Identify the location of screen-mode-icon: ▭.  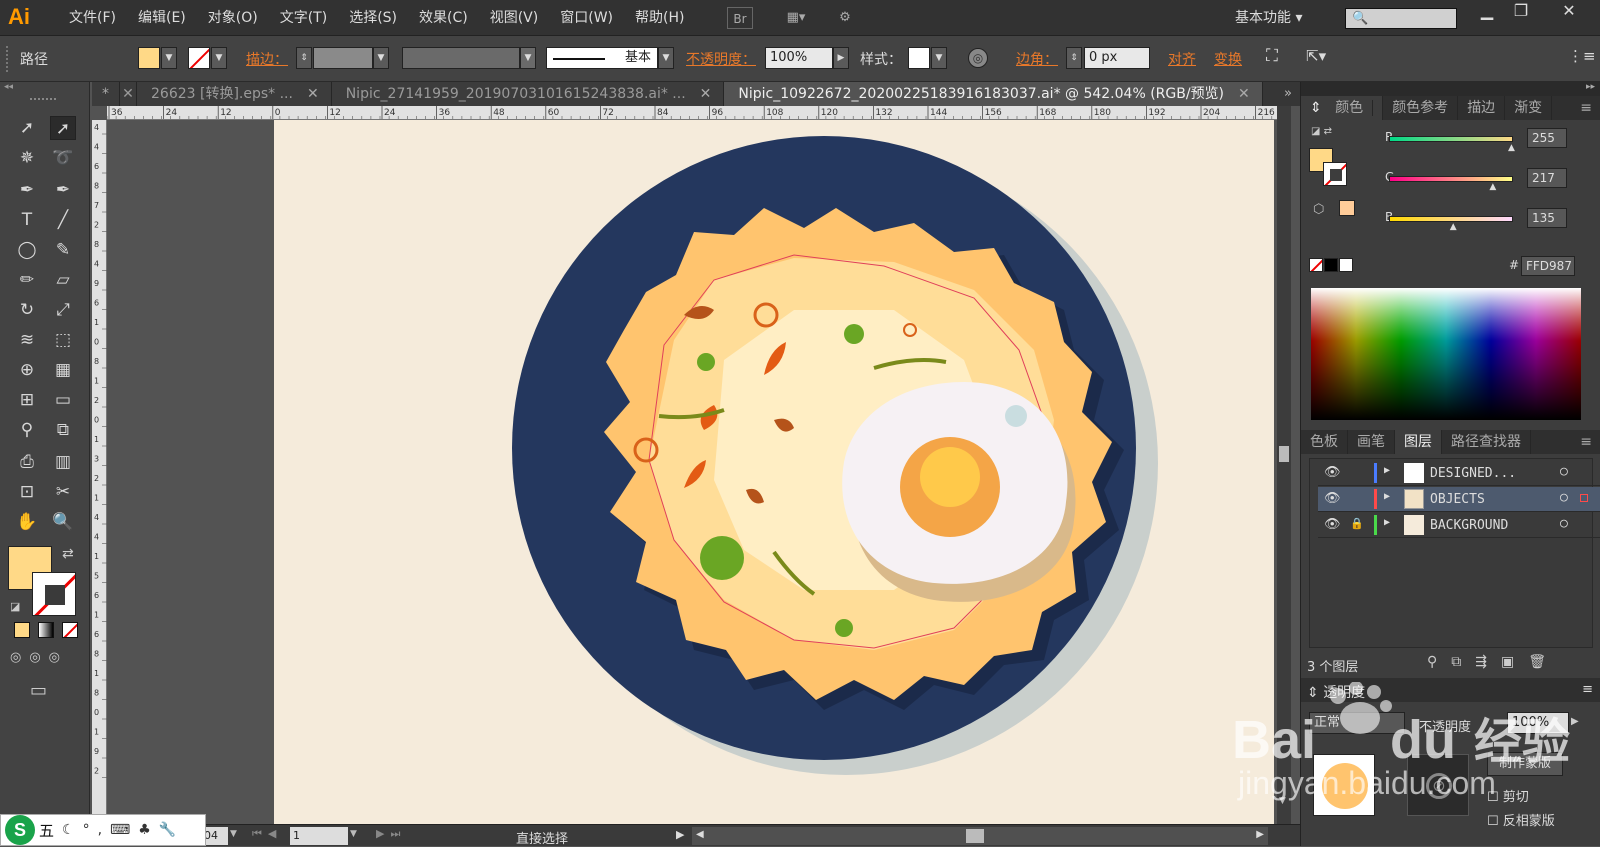
(38, 690).